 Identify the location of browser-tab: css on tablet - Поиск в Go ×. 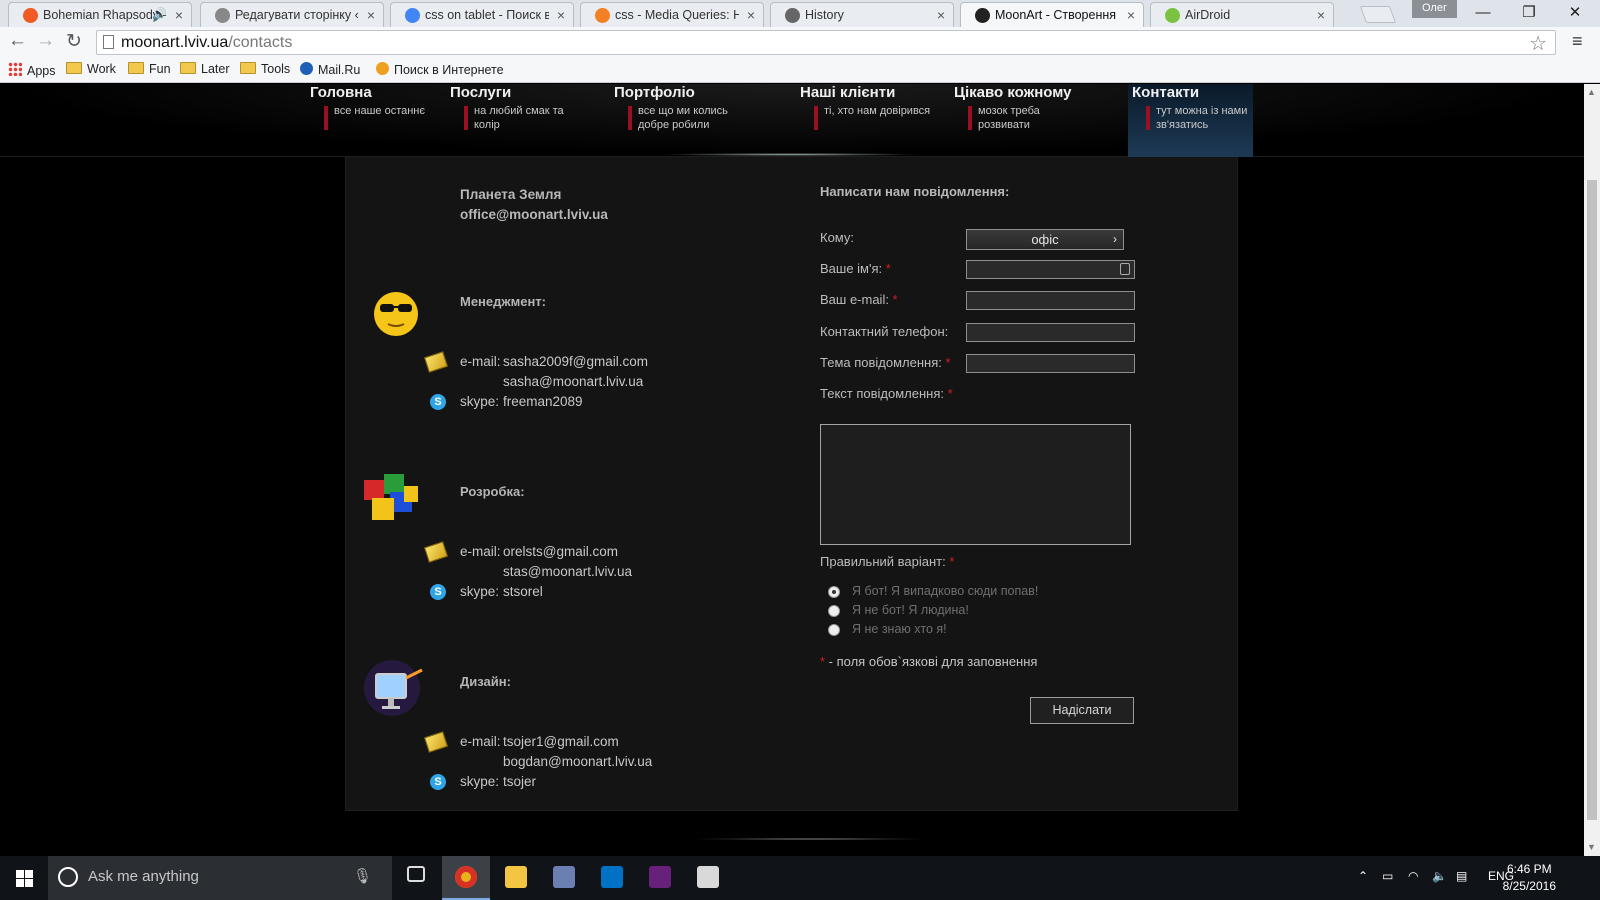
(482, 14).